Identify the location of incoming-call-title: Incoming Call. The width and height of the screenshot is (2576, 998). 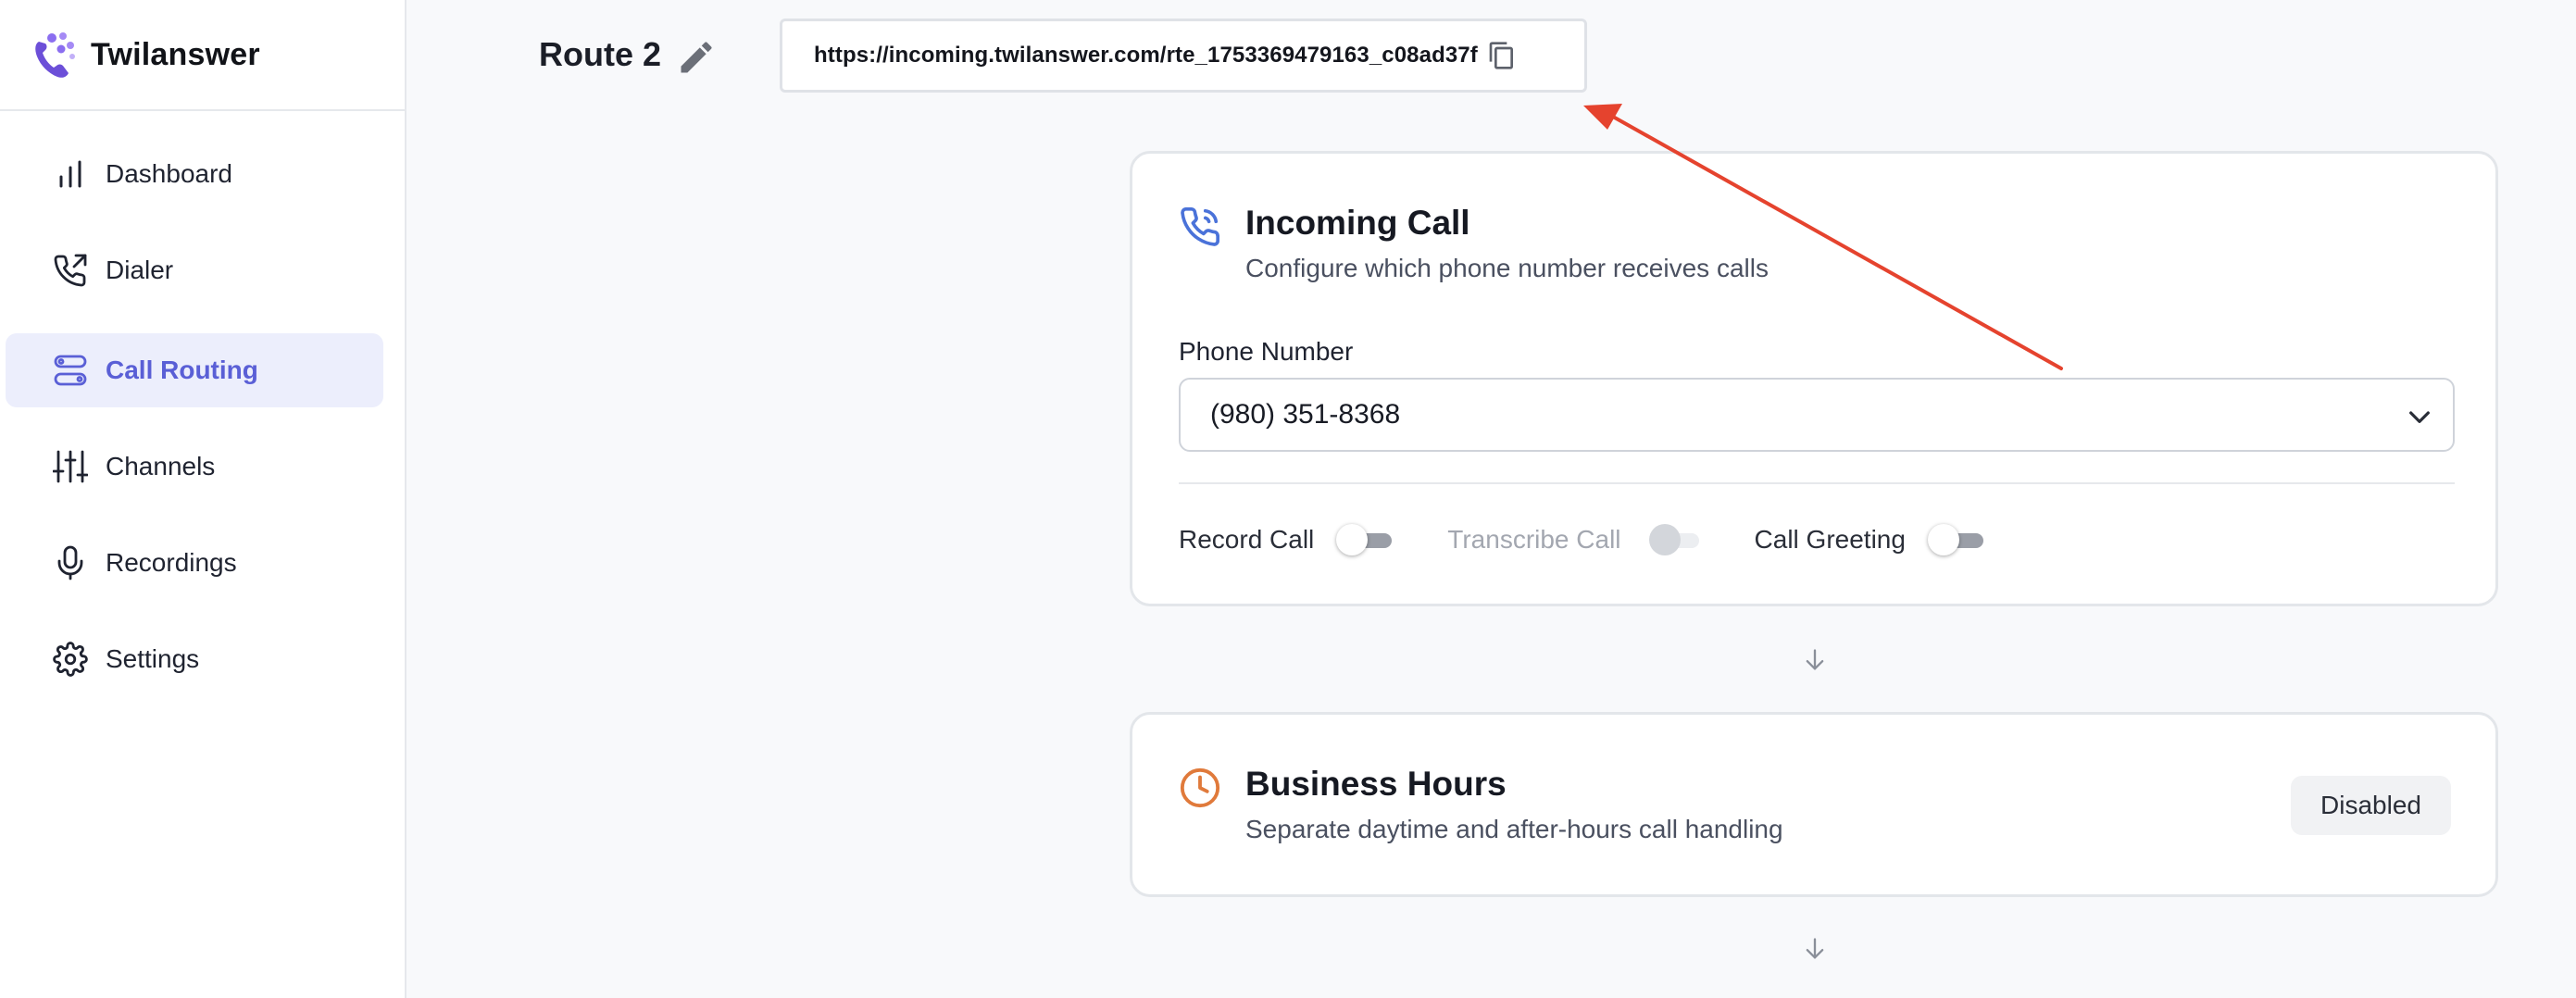
(1357, 223).